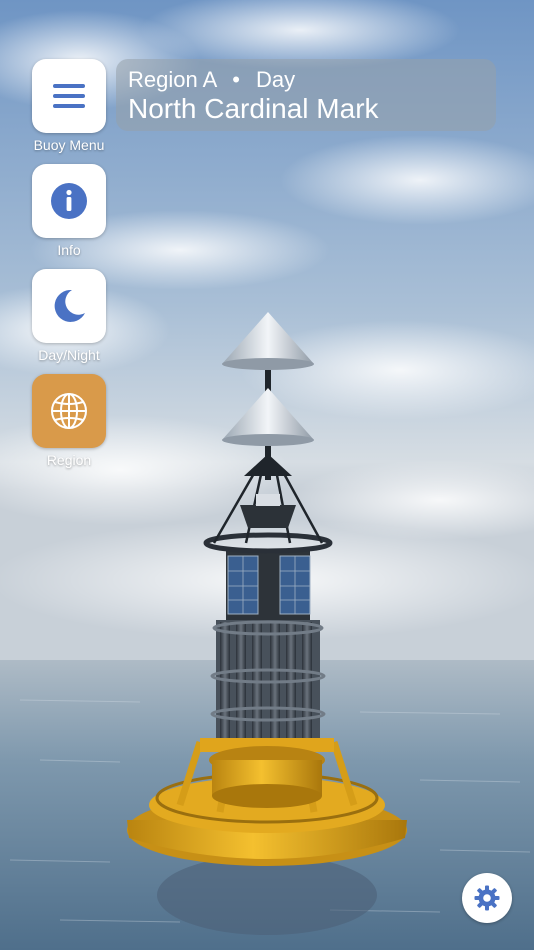 The height and width of the screenshot is (950, 534). I want to click on mark-name-title: North Cardinal Mark, so click(253, 108).